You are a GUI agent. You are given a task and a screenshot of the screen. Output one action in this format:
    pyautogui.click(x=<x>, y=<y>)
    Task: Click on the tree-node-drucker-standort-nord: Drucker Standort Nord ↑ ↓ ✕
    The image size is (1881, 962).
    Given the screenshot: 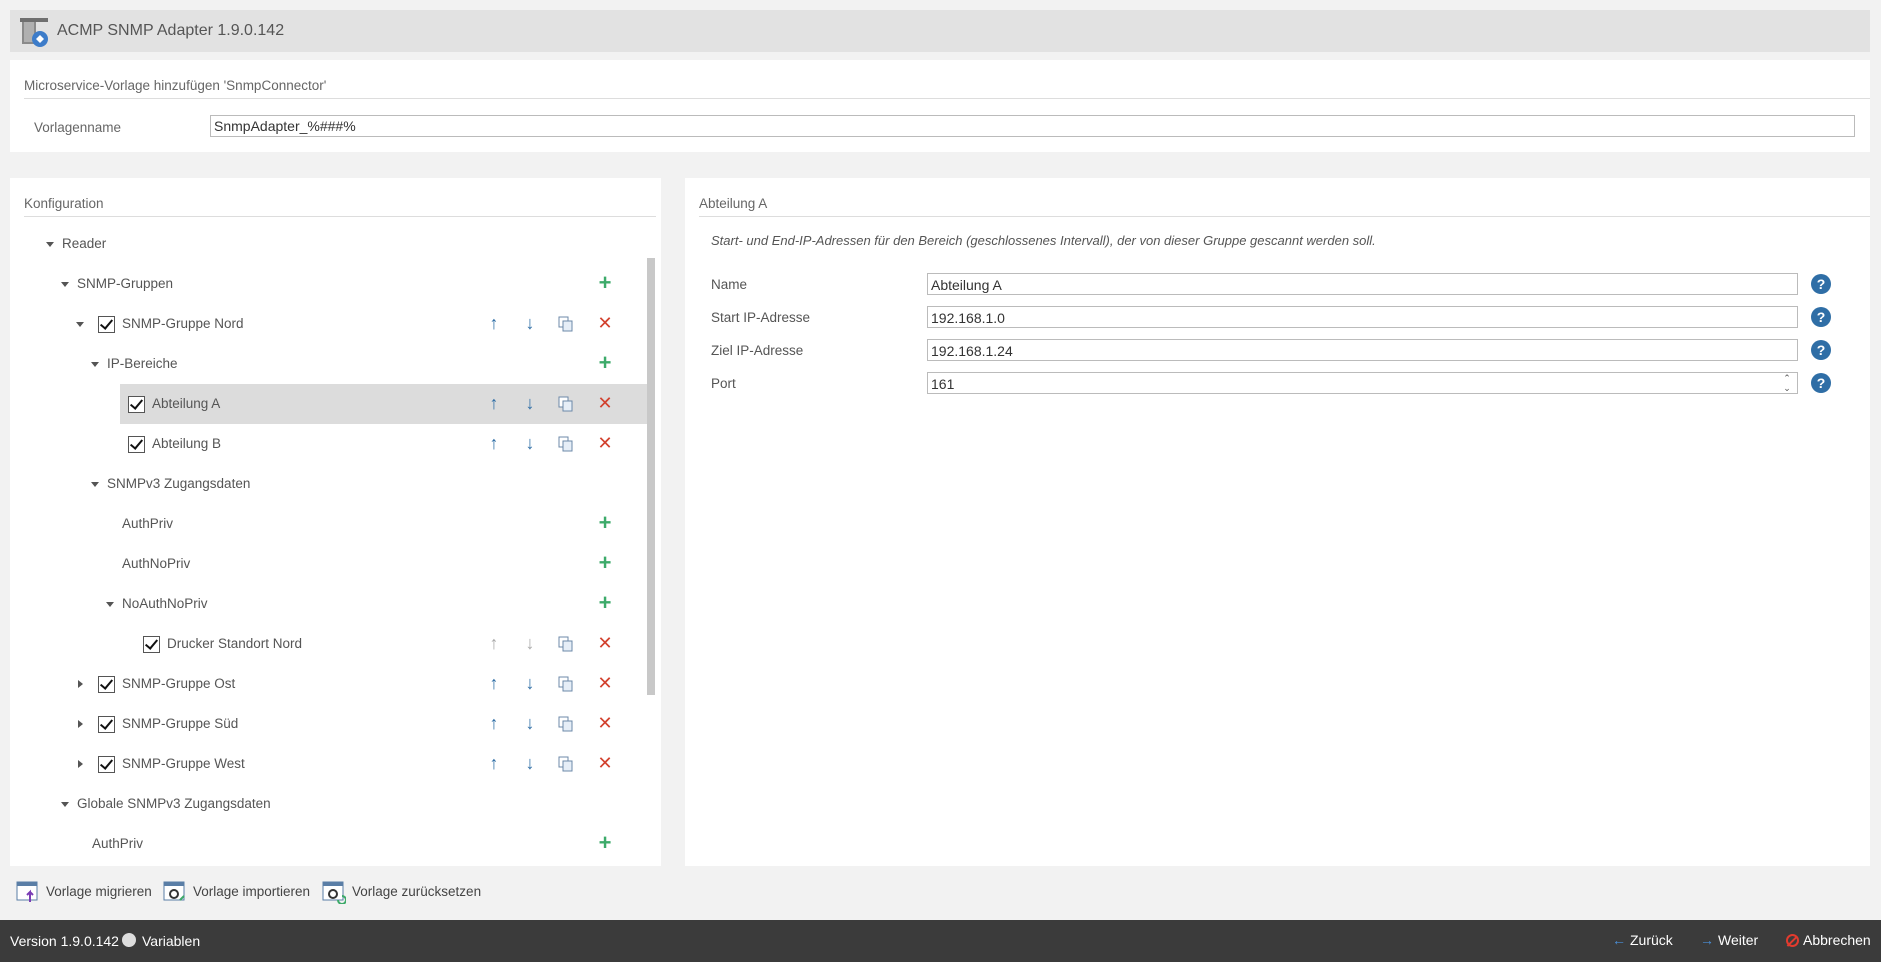 What is the action you would take?
    pyautogui.click(x=330, y=644)
    